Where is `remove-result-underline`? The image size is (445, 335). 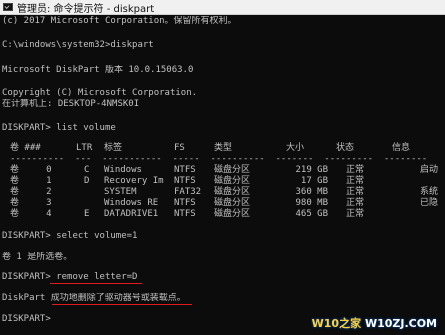 remove-result-underline is located at coordinates (122, 304).